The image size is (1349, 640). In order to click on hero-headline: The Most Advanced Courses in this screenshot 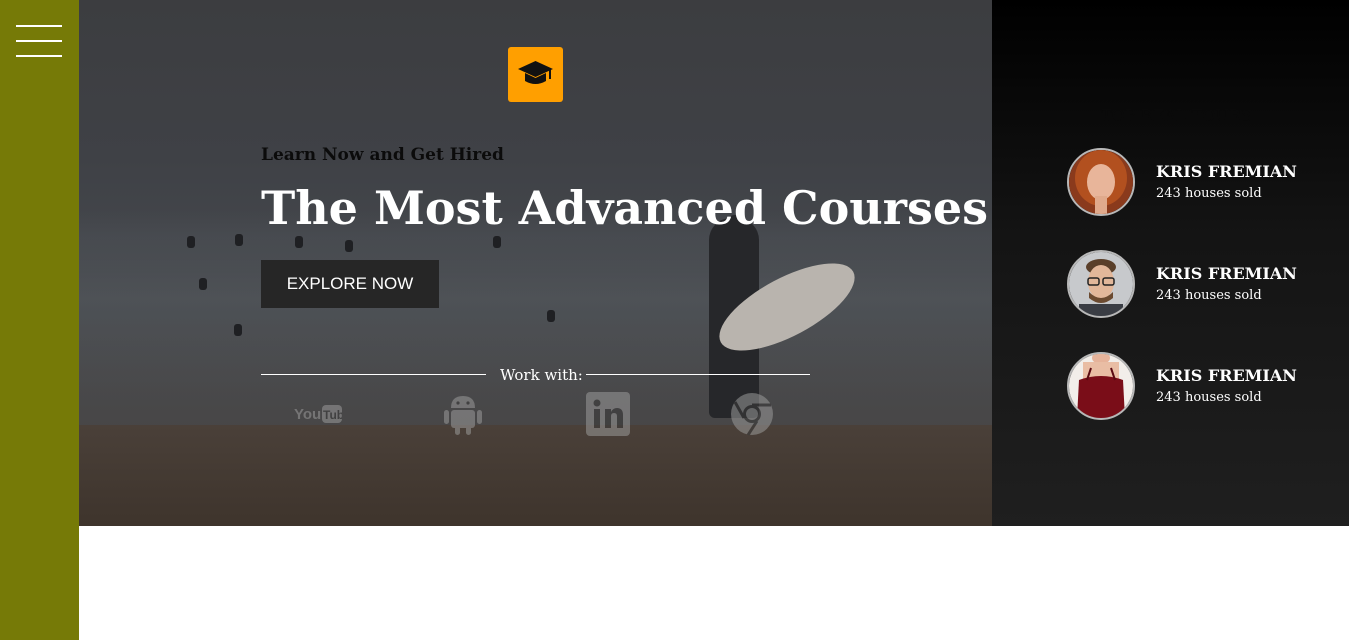, I will do `click(625, 208)`.